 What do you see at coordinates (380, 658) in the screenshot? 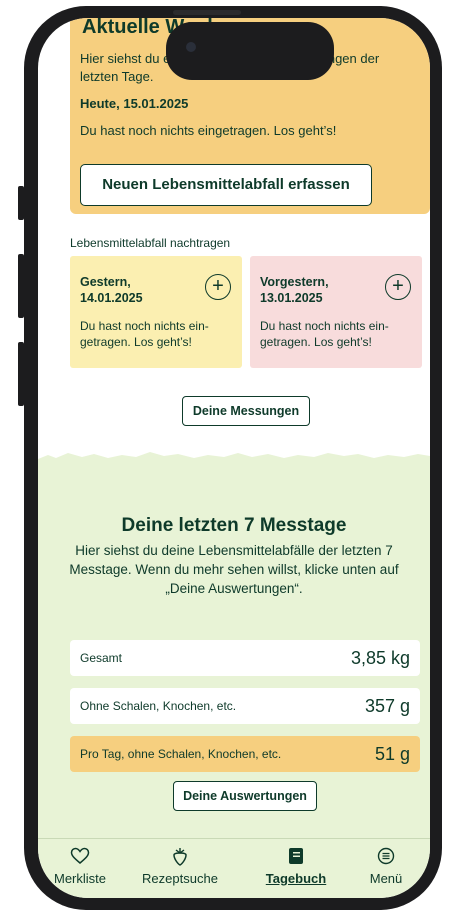
I see `stat-value: 3,85 kg` at bounding box center [380, 658].